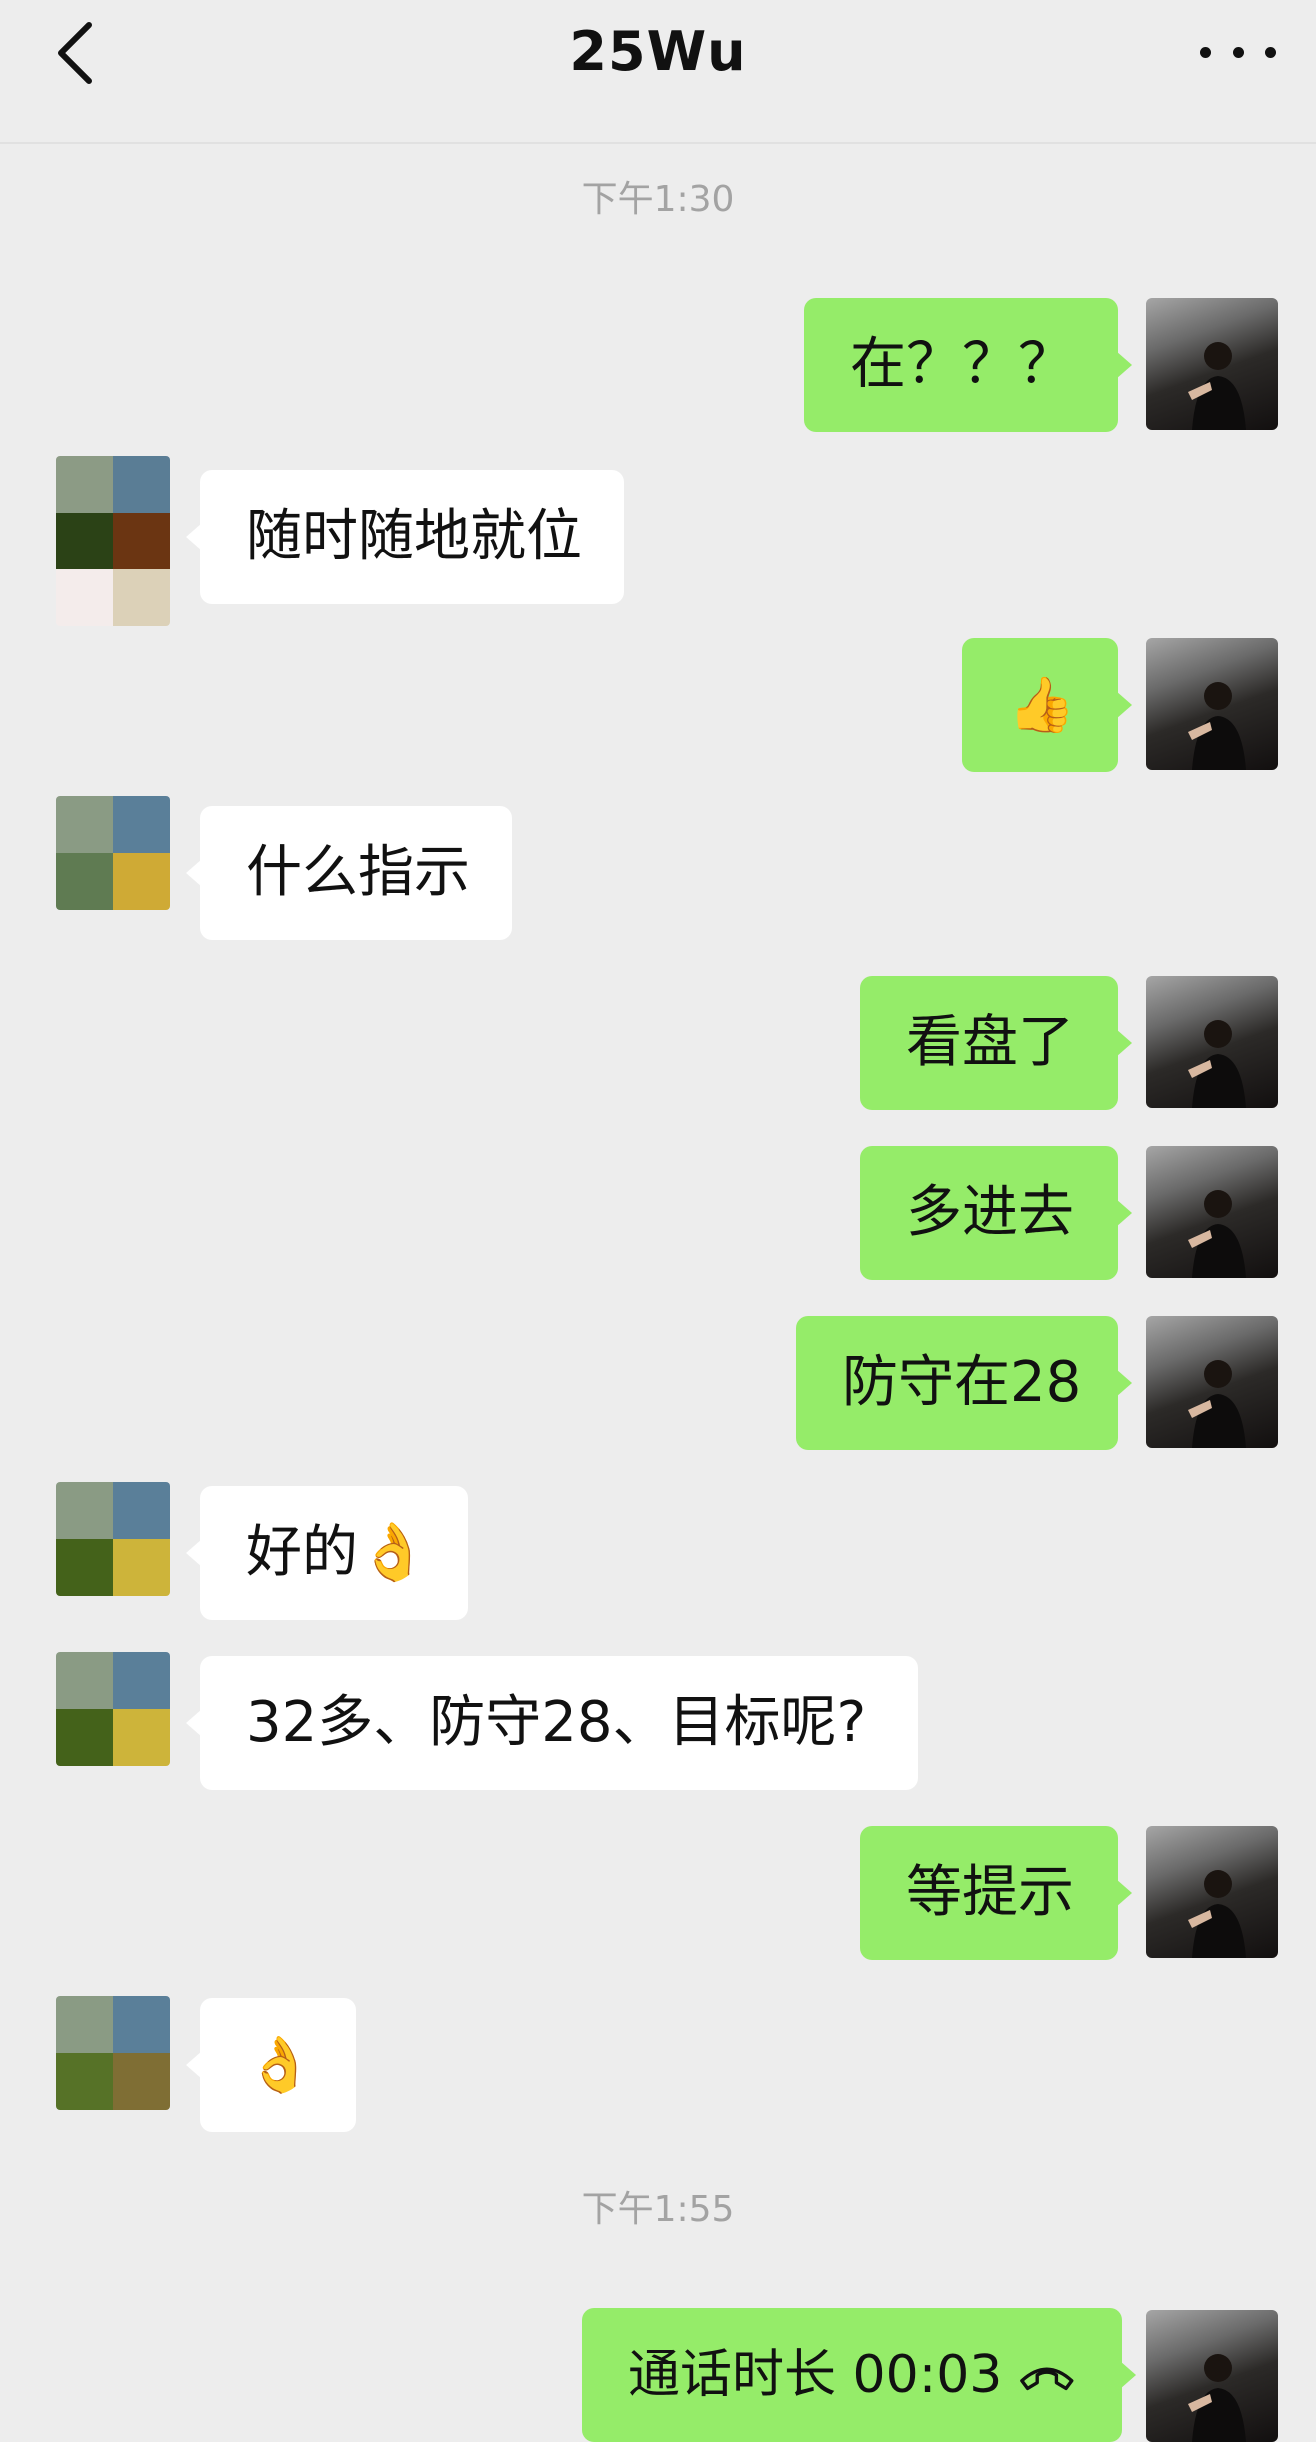 The width and height of the screenshot is (1316, 2442). Describe the element at coordinates (1205, 52) in the screenshot. I see `more-dots-icon` at that location.